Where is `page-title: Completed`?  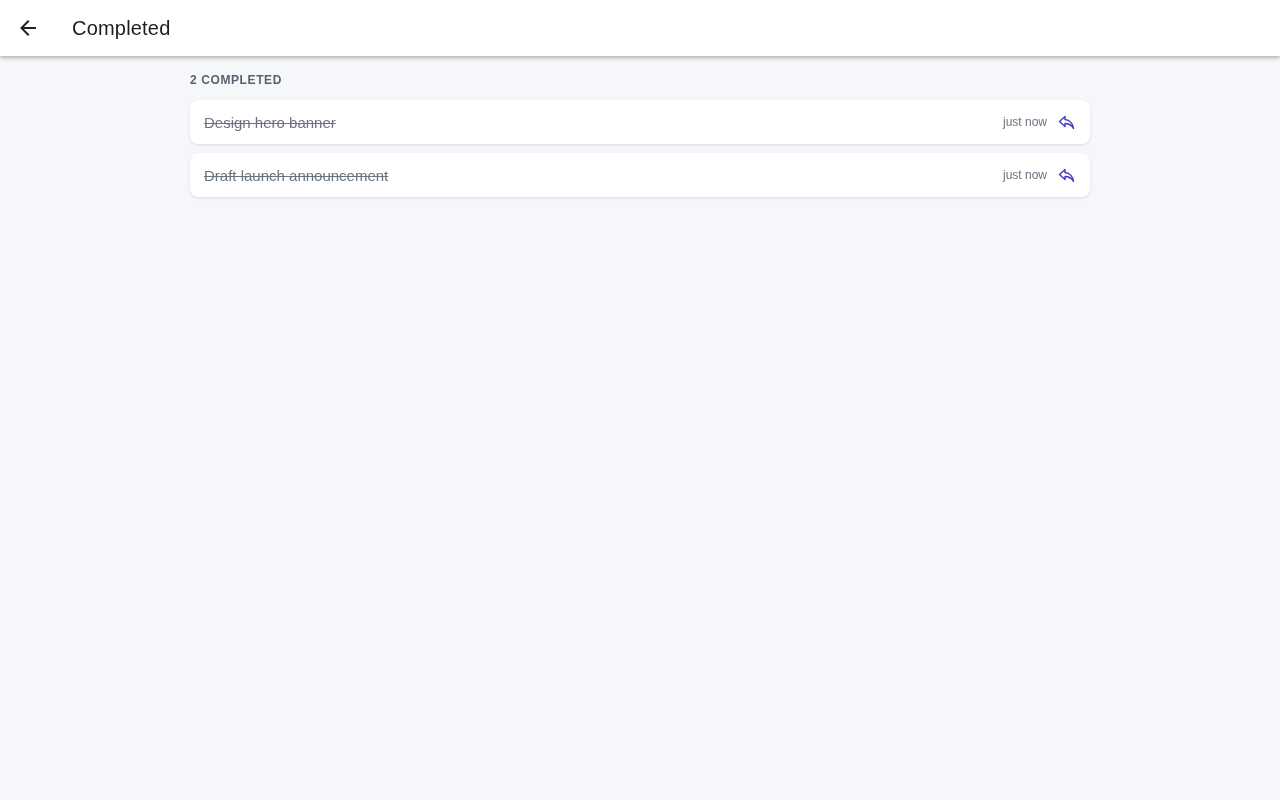 page-title: Completed is located at coordinates (121, 28).